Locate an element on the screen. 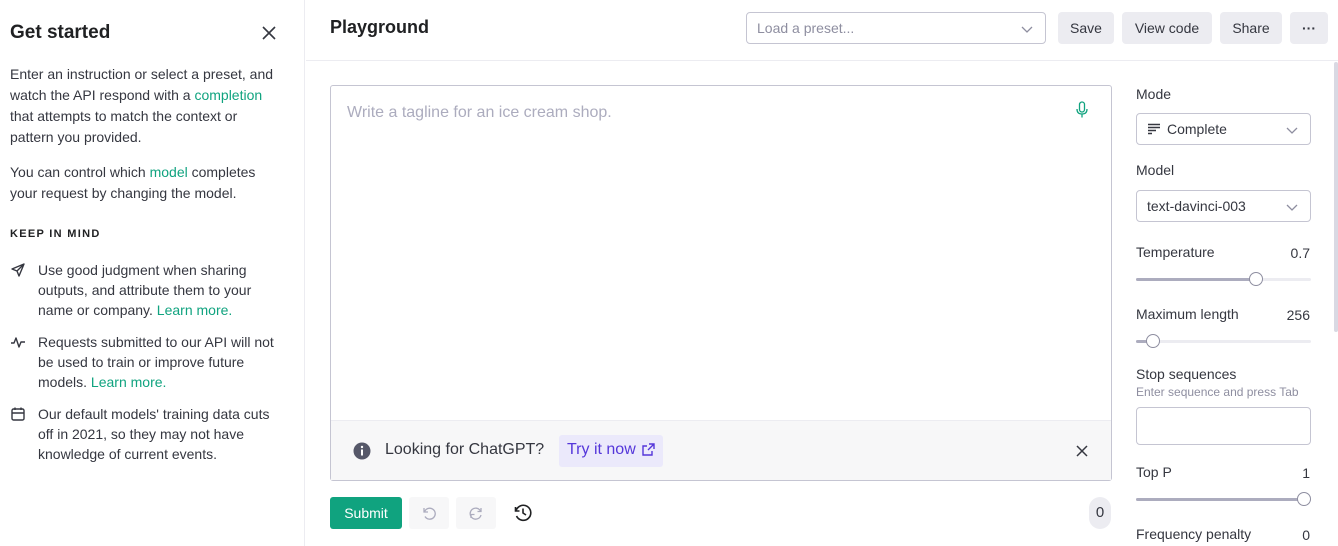  page-title: Playground is located at coordinates (380, 27).